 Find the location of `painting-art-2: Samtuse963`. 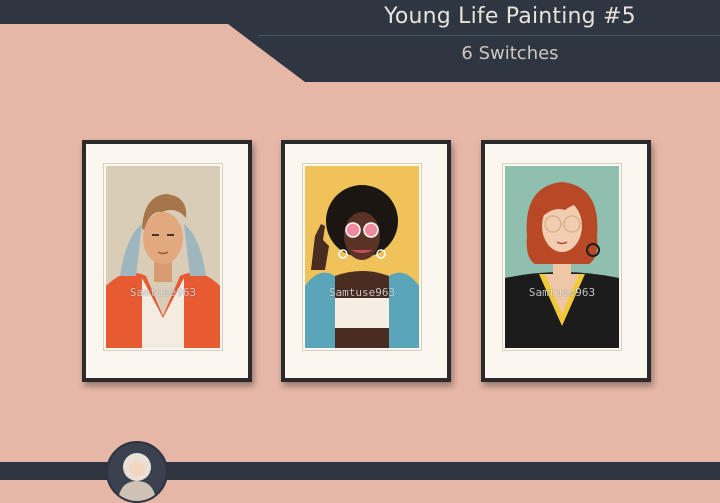

painting-art-2: Samtuse963 is located at coordinates (362, 257).